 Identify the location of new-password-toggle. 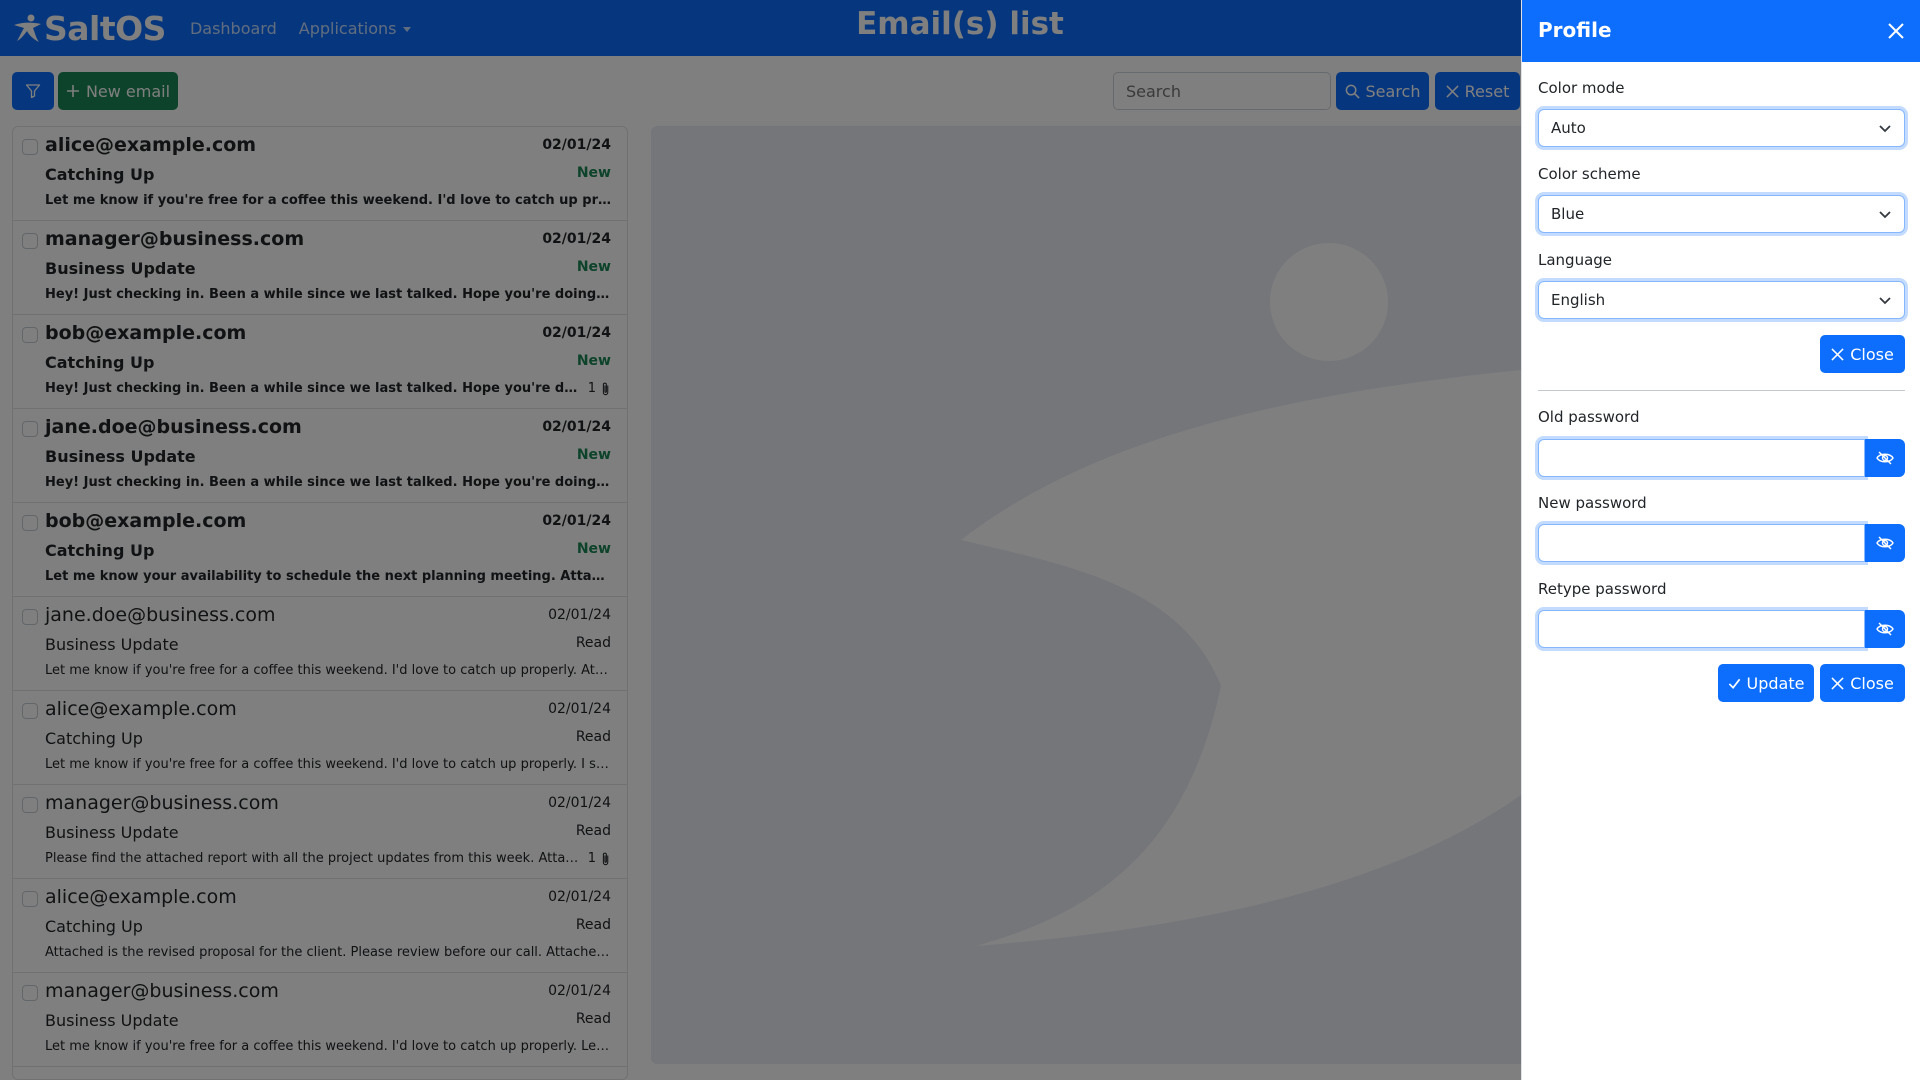
(1885, 543).